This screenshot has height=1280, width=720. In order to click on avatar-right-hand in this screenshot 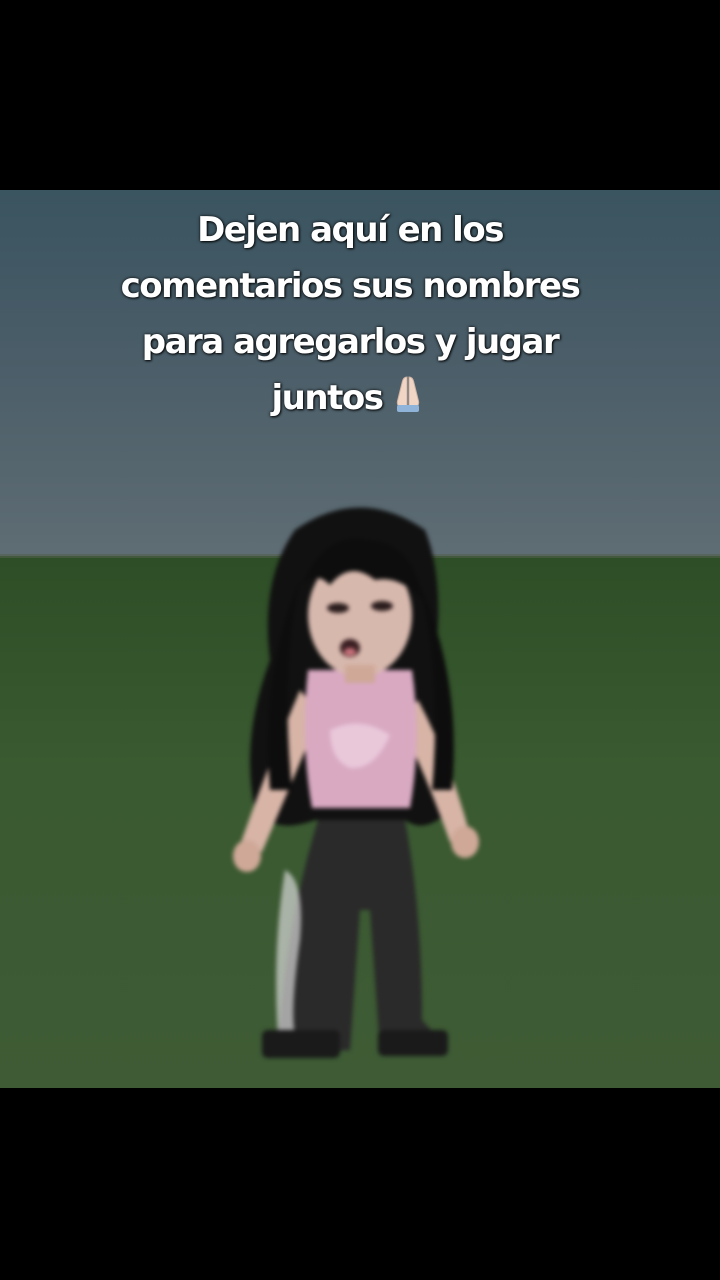, I will do `click(465, 842)`.